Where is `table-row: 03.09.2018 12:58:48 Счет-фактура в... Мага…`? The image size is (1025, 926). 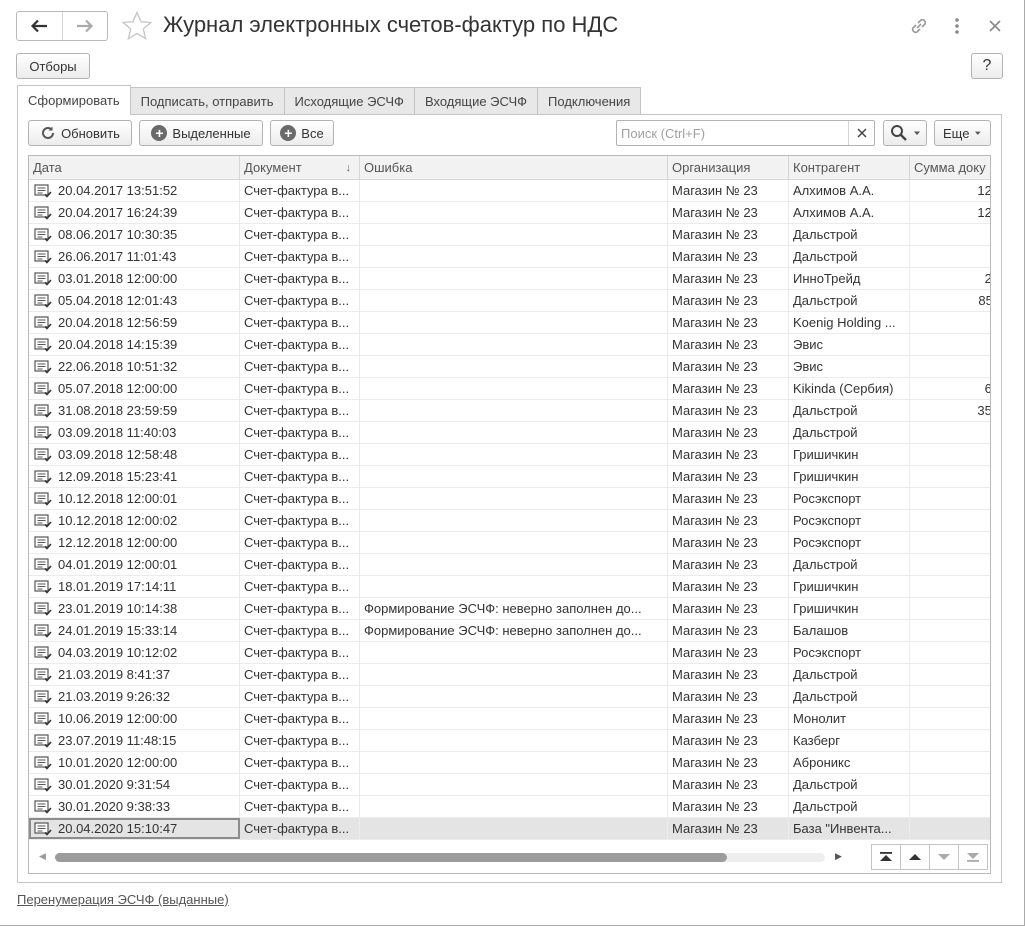
table-row: 03.09.2018 12:58:48 Счет-фактура в... Мага… is located at coordinates (509, 455).